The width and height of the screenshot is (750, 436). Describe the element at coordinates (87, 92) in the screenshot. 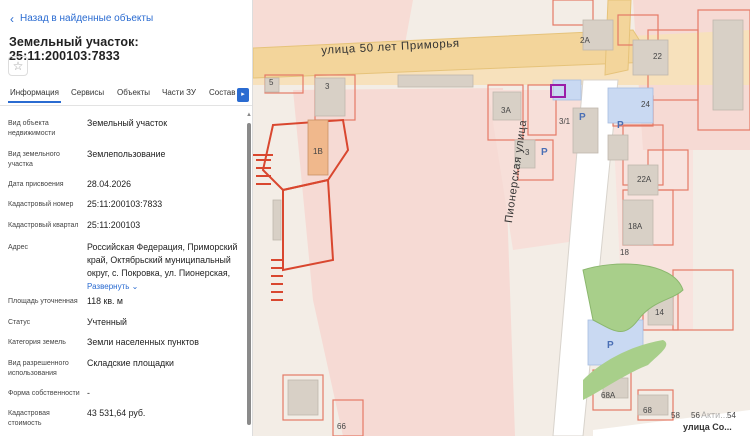

I see `tab-services: Сервисы` at that location.